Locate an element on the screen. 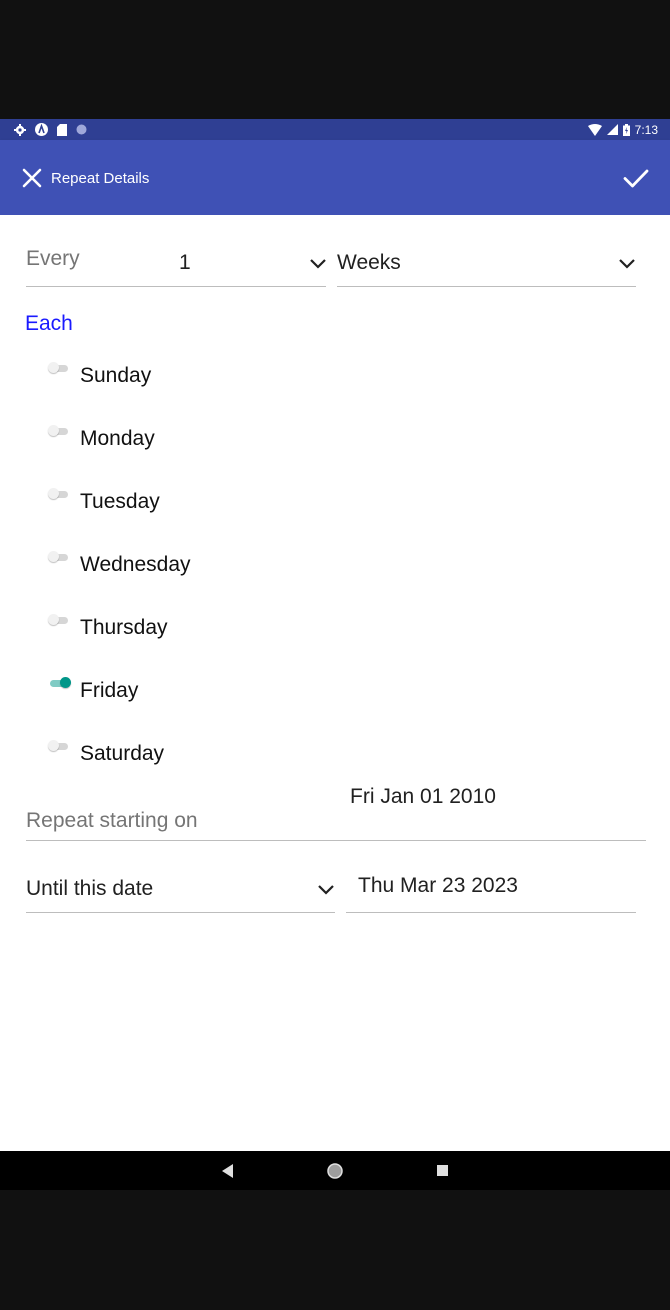 The width and height of the screenshot is (670, 1310). sd-card-icon is located at coordinates (62, 129).